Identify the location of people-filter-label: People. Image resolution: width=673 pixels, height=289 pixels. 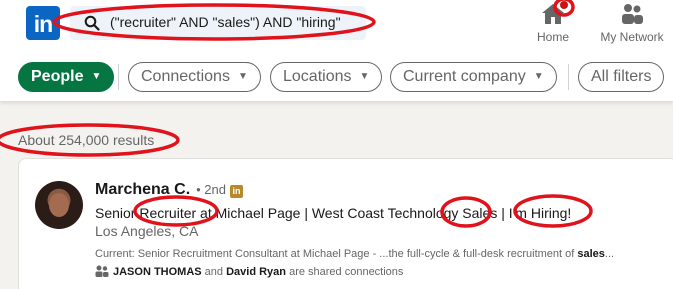
(57, 76).